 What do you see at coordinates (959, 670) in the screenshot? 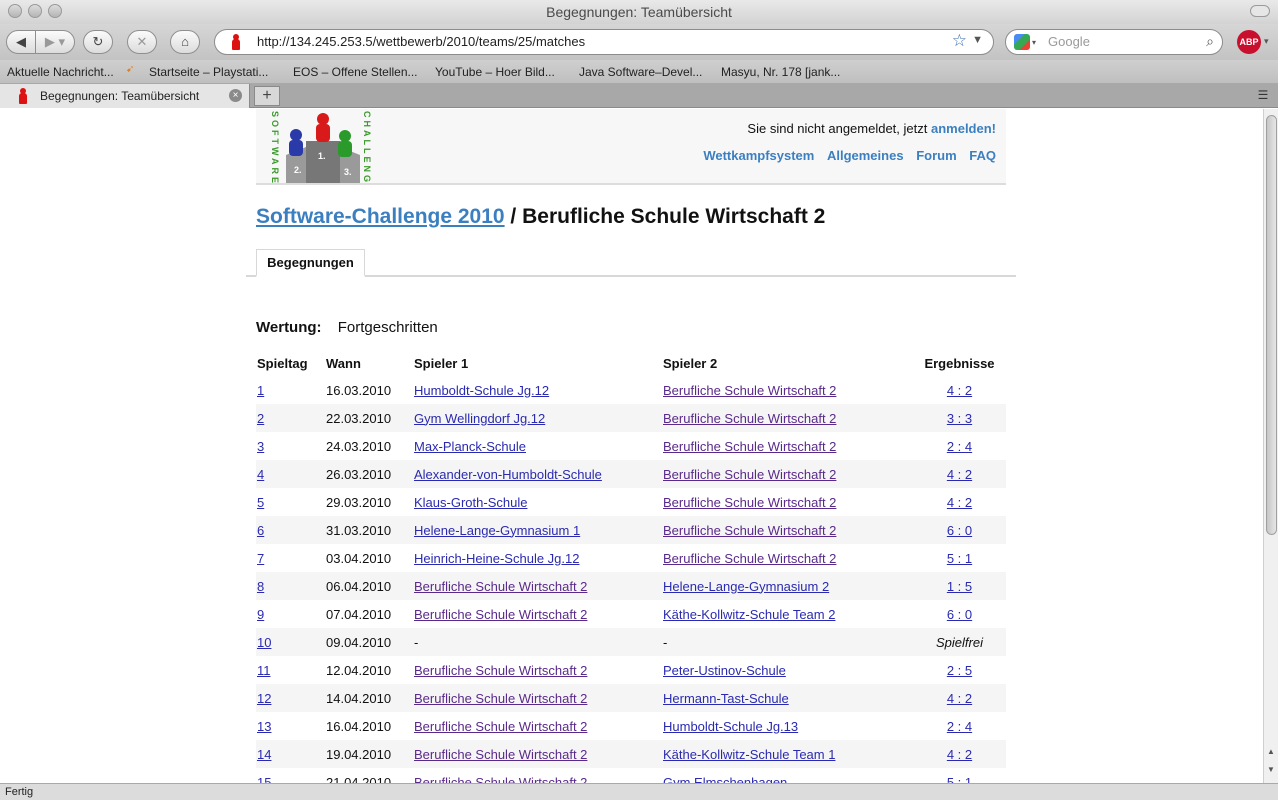
I see `result-link: 2 : 5` at bounding box center [959, 670].